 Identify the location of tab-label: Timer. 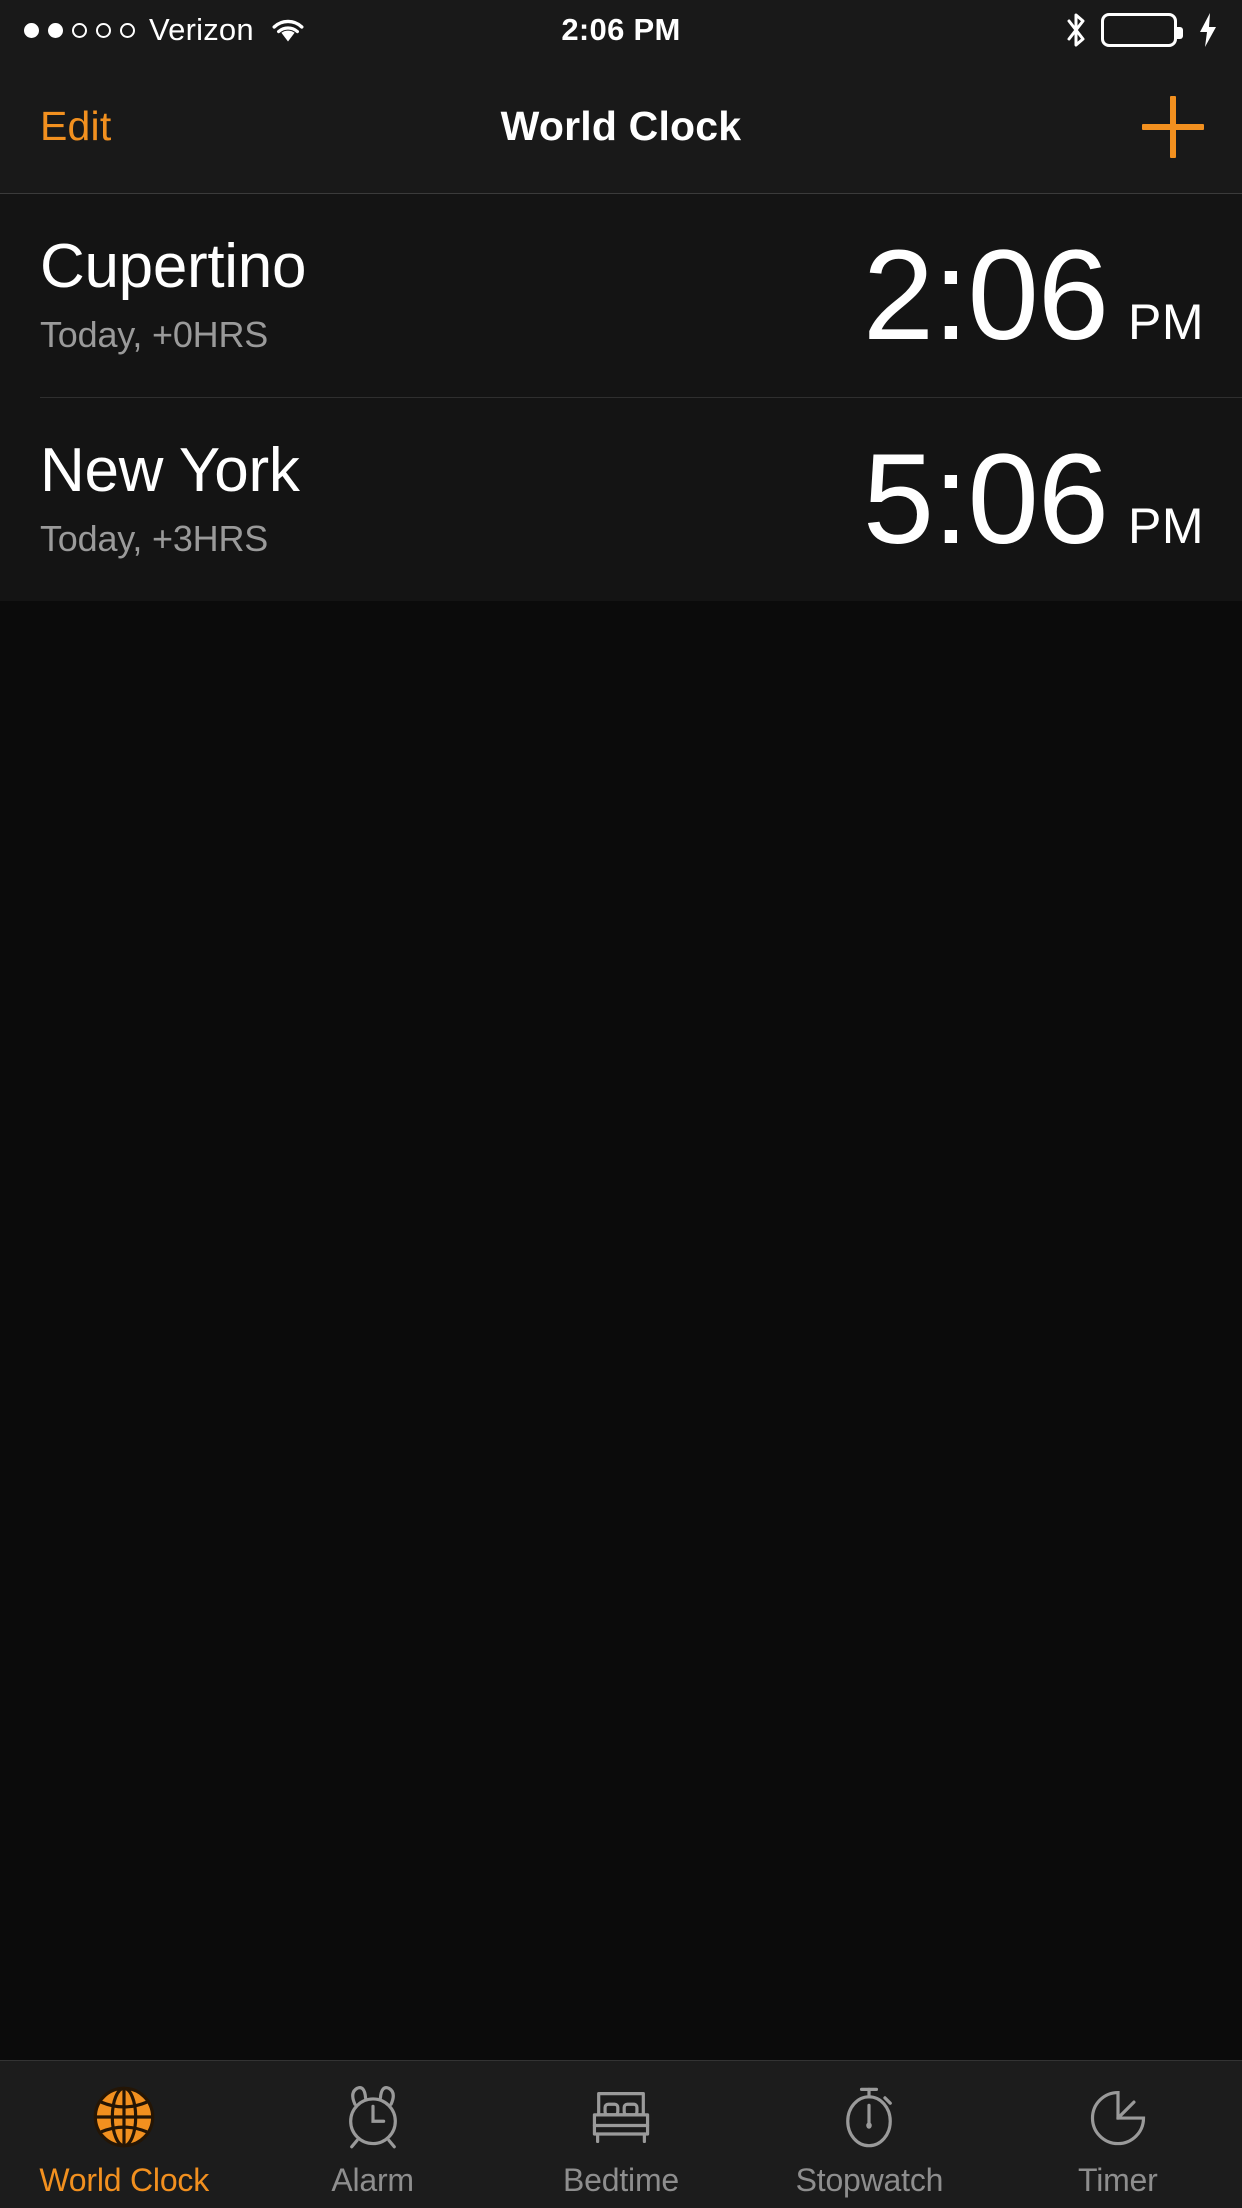
(1118, 2180).